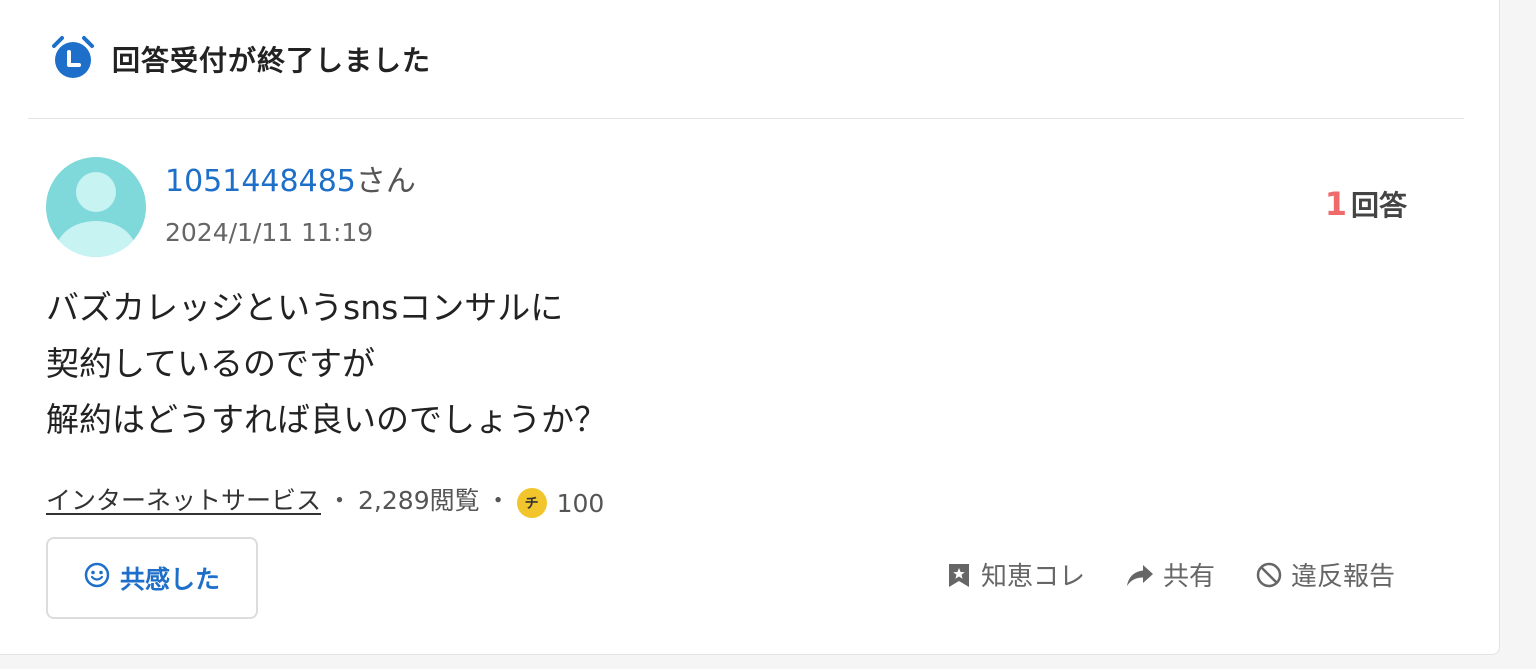 The width and height of the screenshot is (1536, 669). What do you see at coordinates (1378, 205) in the screenshot?
I see `answer-count-label: 回答` at bounding box center [1378, 205].